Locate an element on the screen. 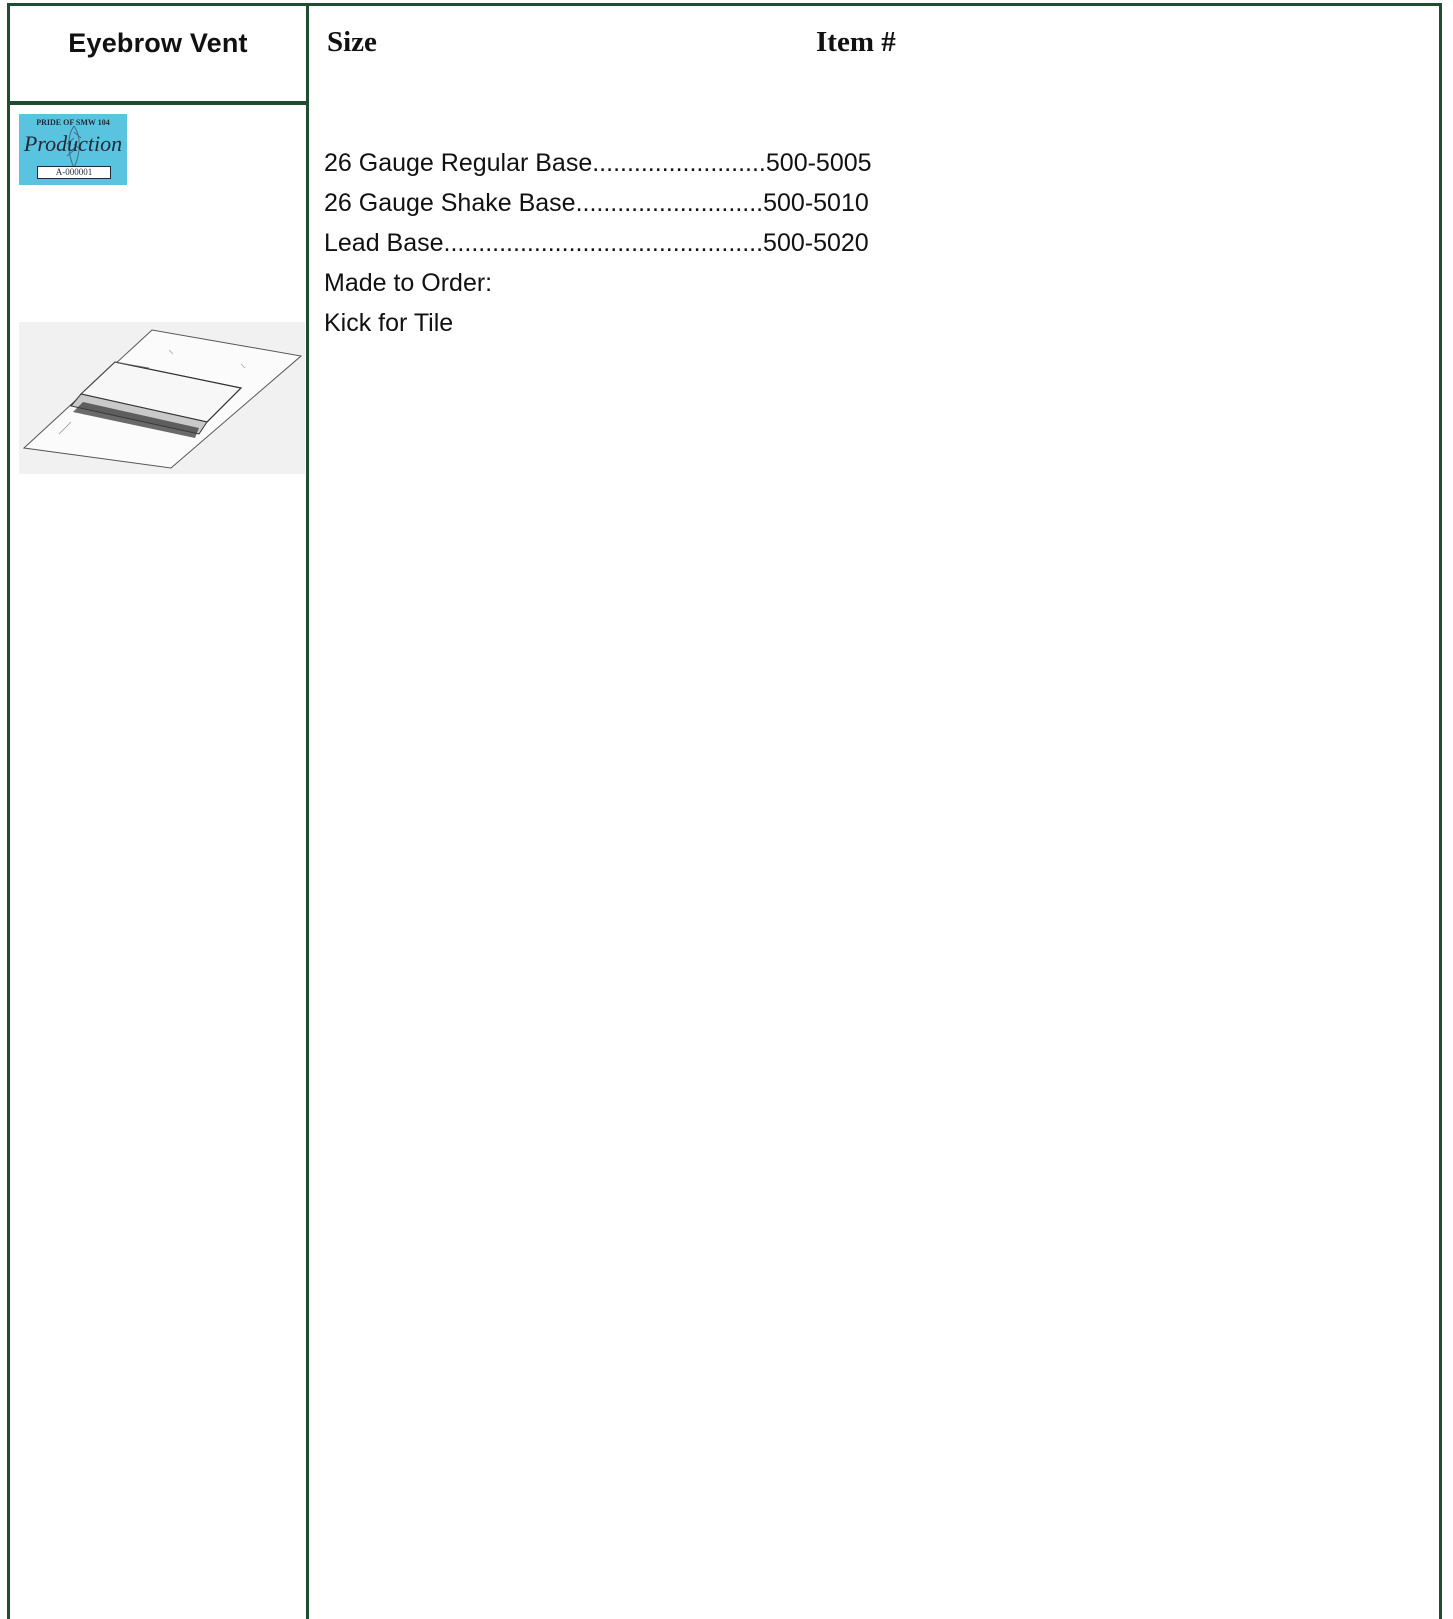  production-badge-logo: PRIDE OF SMW 104 Production A-000001 is located at coordinates (73, 149).